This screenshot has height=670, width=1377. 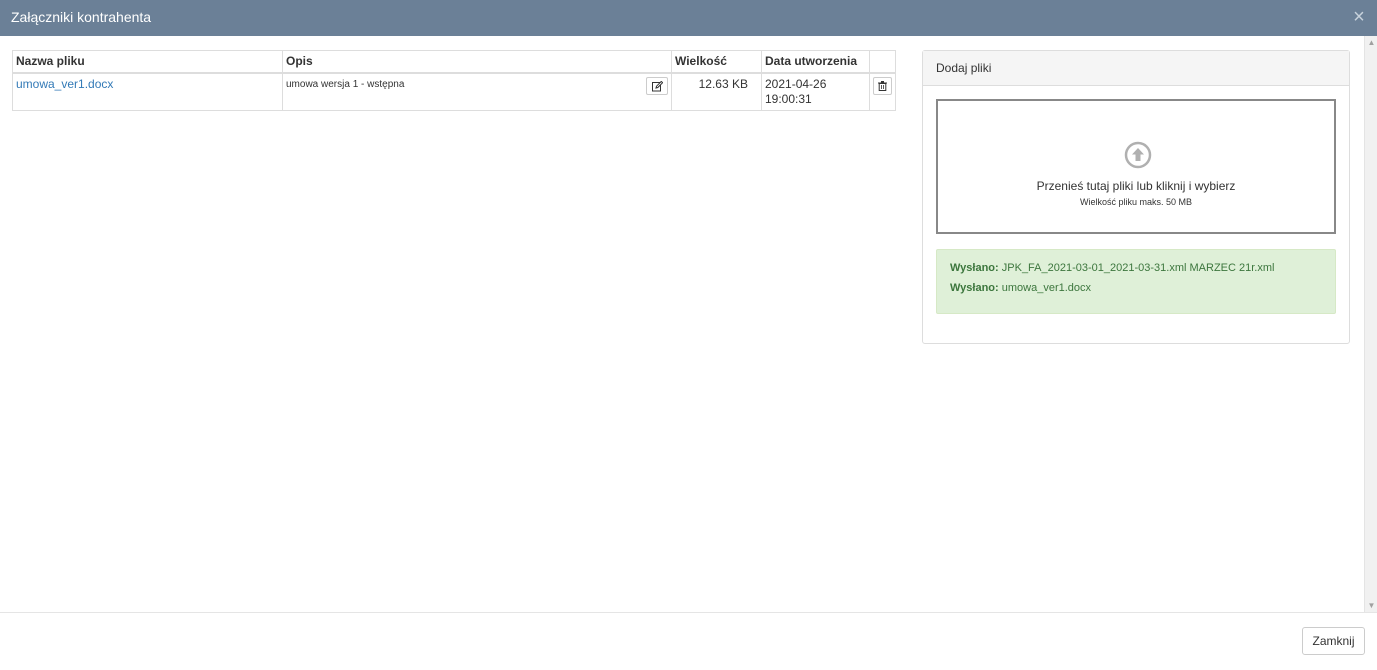 What do you see at coordinates (1371, 605) in the screenshot?
I see `scroll-down-icon: ▼` at bounding box center [1371, 605].